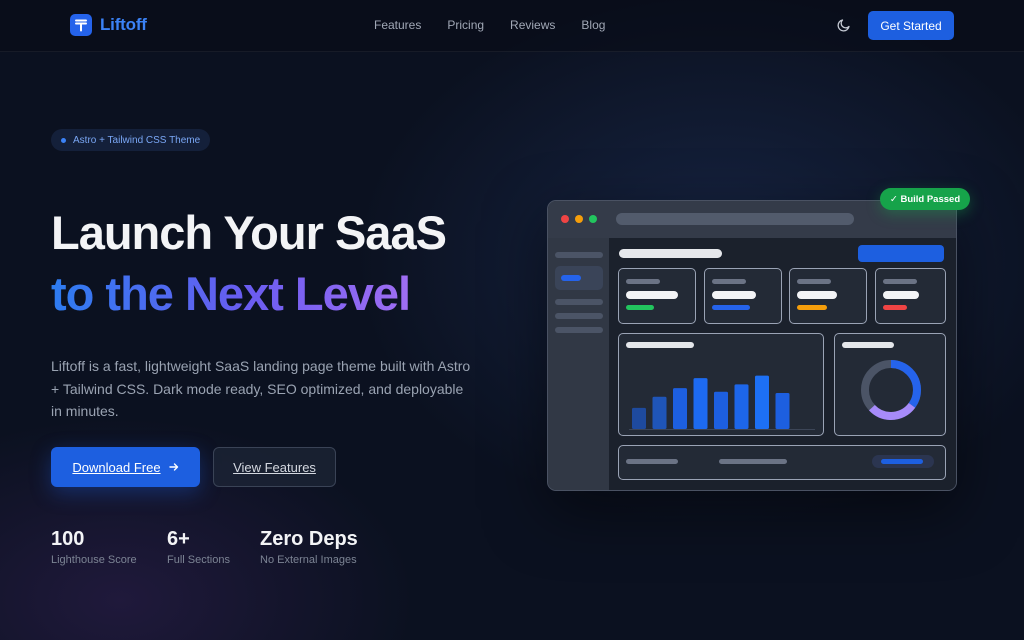  I want to click on mock-bar-chart-card, so click(721, 384).